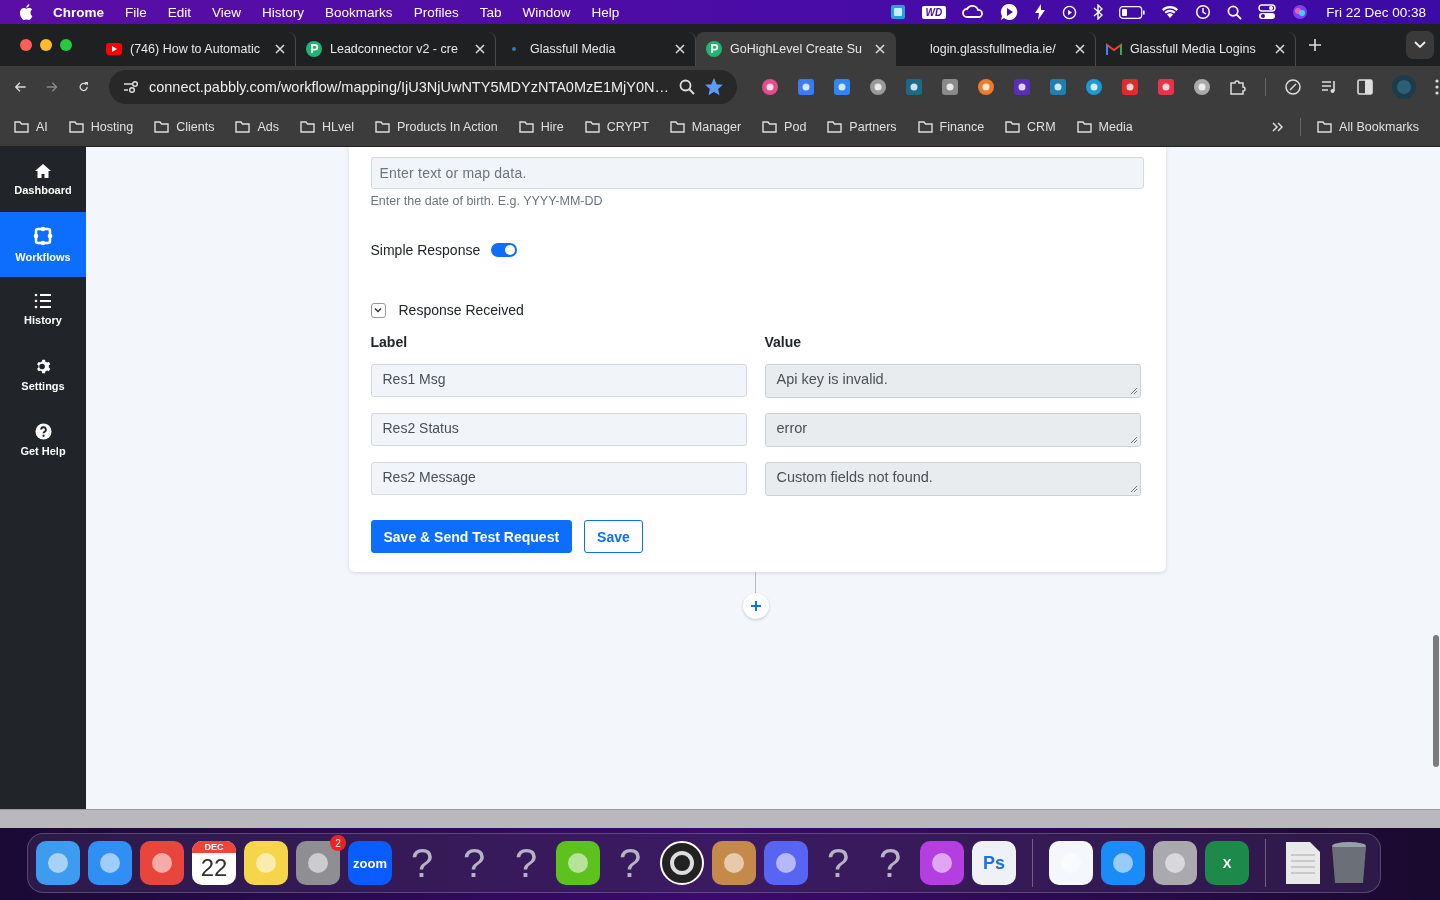 The image size is (1440, 900). I want to click on app-icon: zoom, so click(370, 863).